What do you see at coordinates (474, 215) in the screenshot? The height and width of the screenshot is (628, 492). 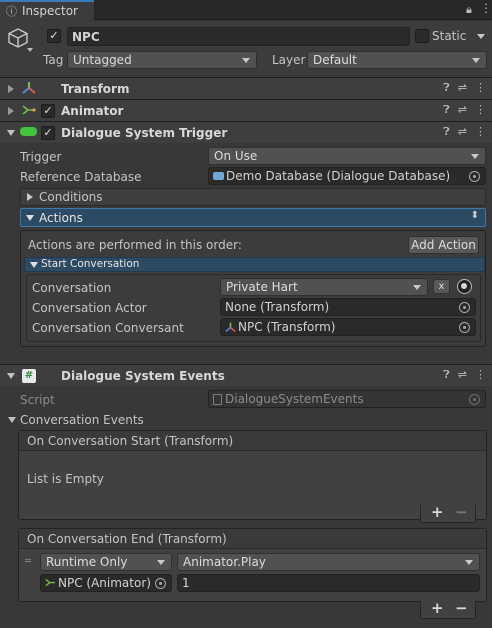 I see `reorder-icon: ⬍` at bounding box center [474, 215].